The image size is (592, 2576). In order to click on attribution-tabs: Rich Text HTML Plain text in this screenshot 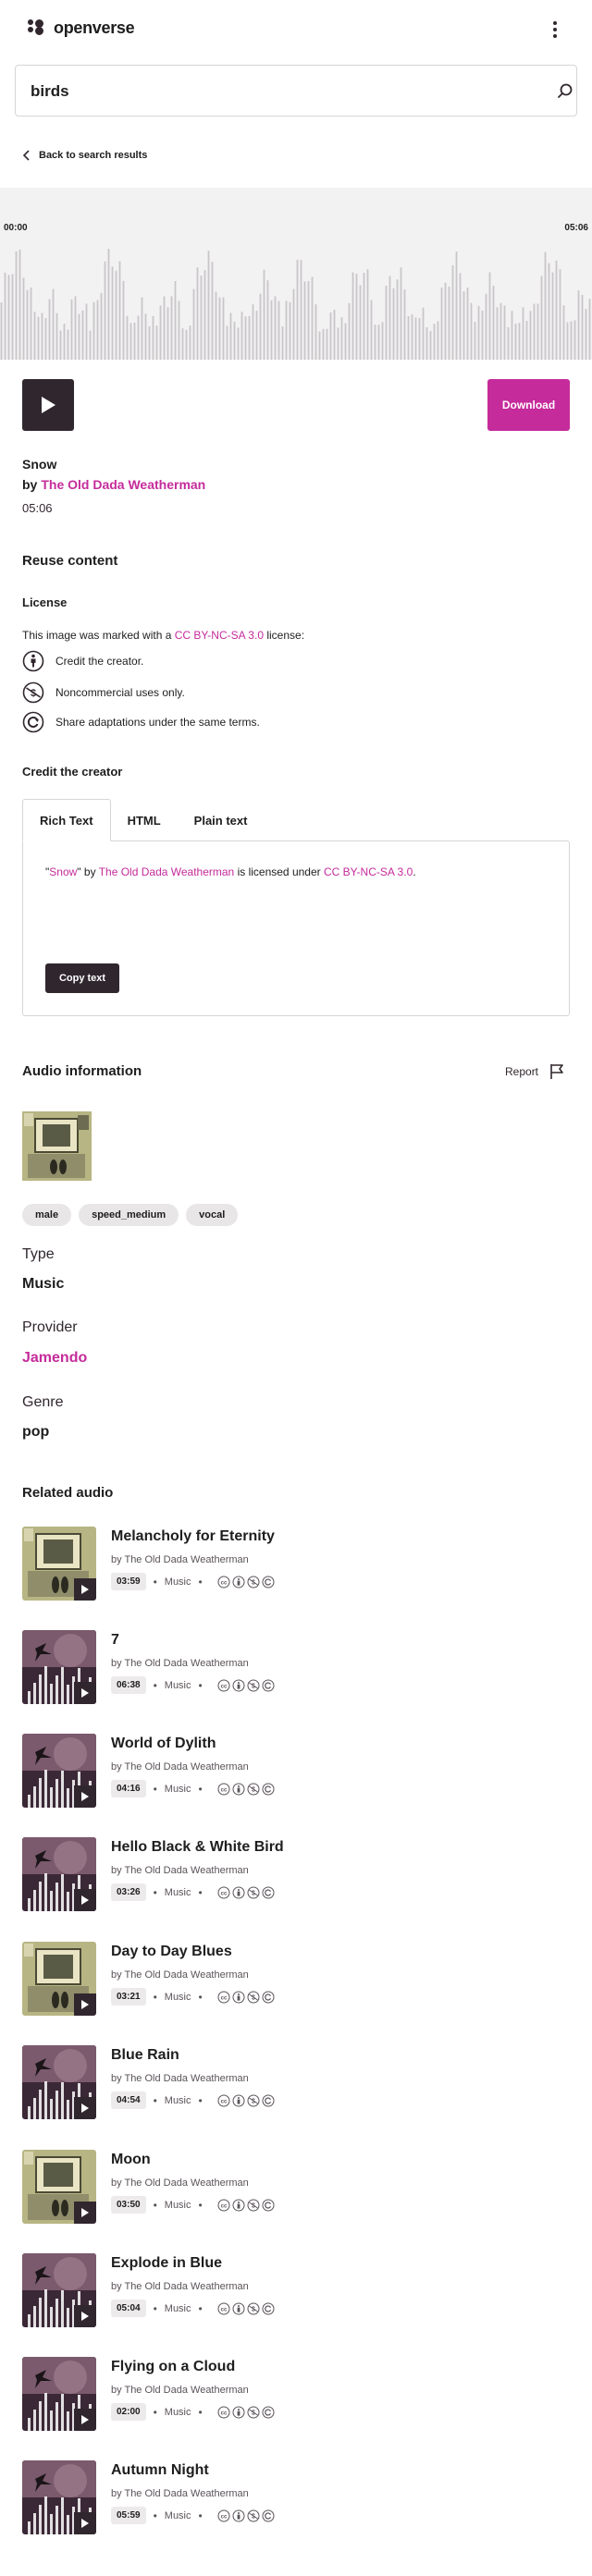, I will do `click(143, 820)`.